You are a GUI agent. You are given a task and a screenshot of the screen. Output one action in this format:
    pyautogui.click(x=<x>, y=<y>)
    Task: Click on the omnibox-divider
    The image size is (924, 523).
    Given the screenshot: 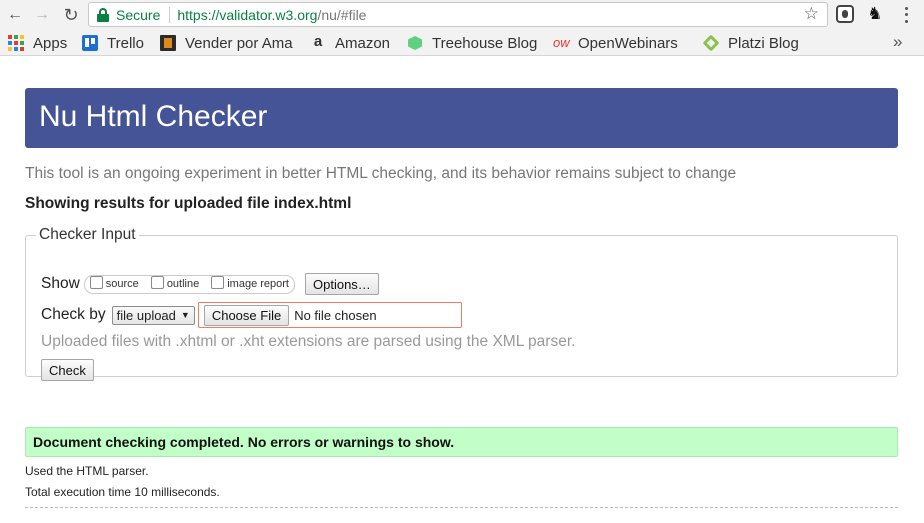 What is the action you would take?
    pyautogui.click(x=170, y=14)
    